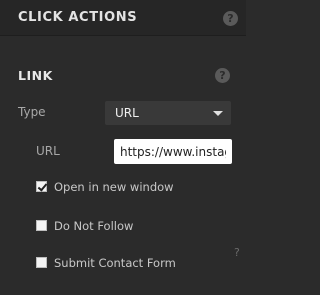  Describe the element at coordinates (218, 113) in the screenshot. I see `chevron-down-icon` at that location.